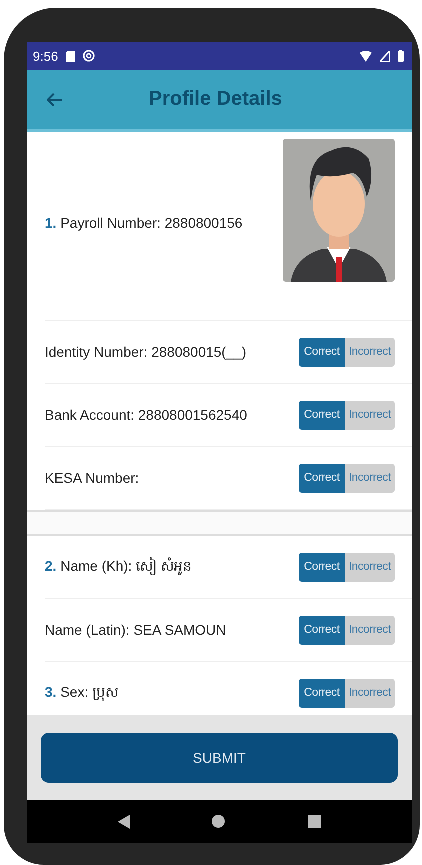 This screenshot has height=865, width=422. Describe the element at coordinates (71, 56) in the screenshot. I see `sd-card-icon` at that location.